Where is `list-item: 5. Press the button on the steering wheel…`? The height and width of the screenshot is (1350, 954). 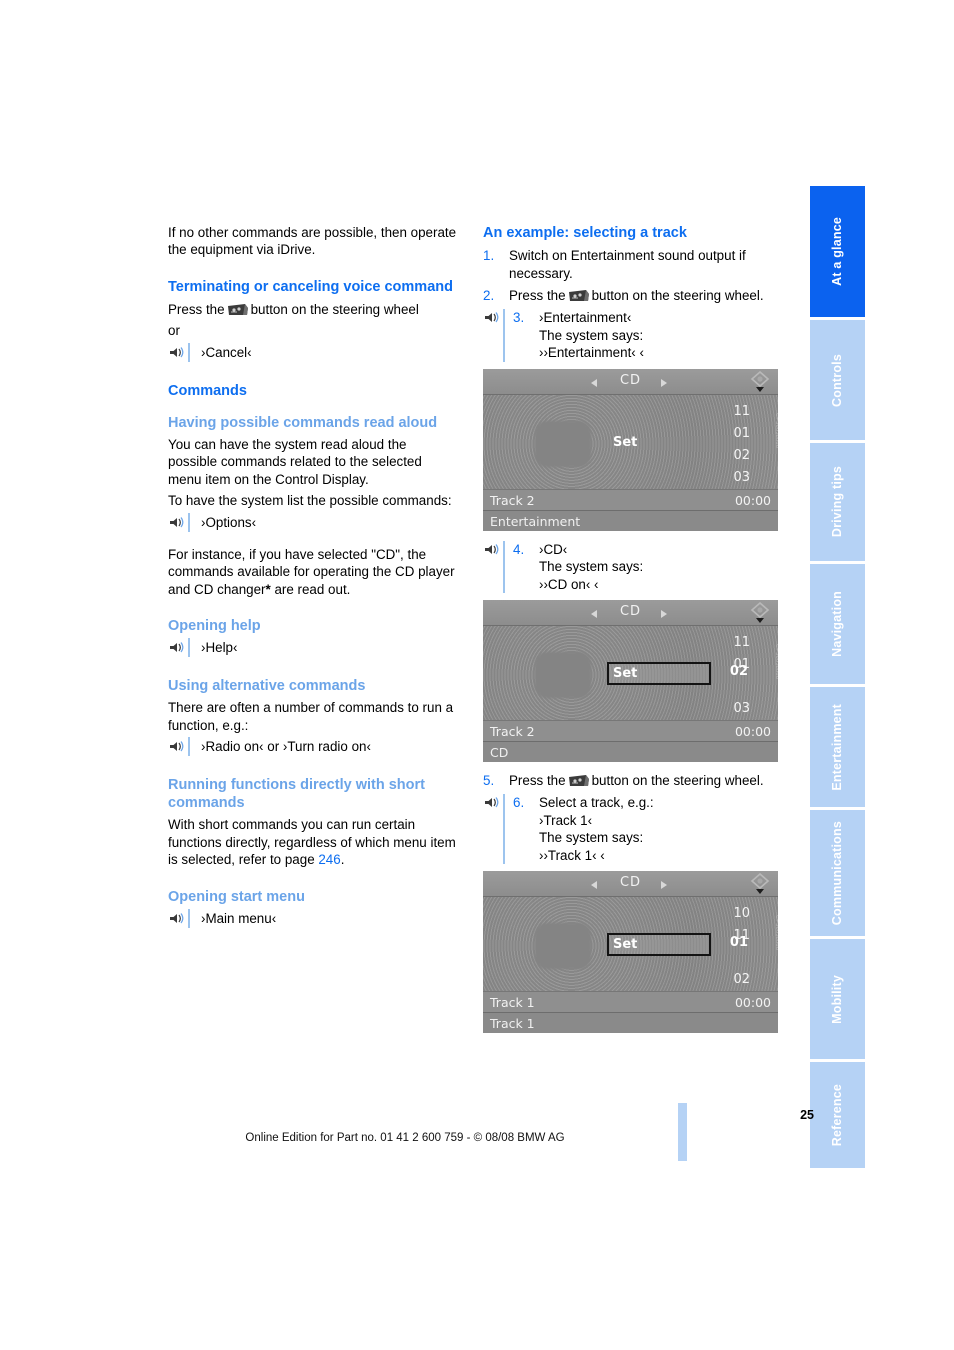
list-item: 5. Press the button on the steering wheel… is located at coordinates (630, 780).